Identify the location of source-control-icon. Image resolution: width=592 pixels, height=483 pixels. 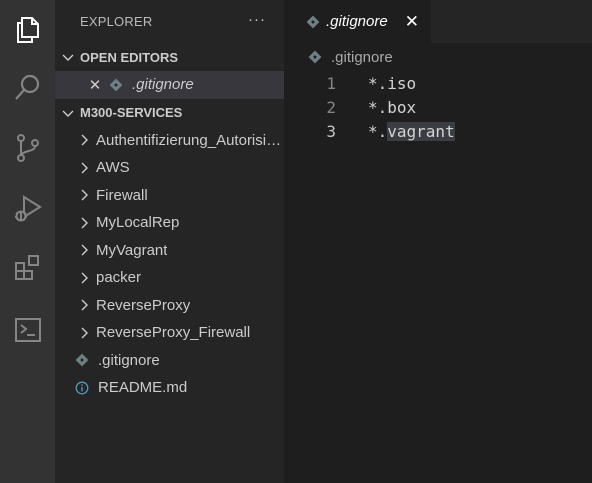
(27, 148).